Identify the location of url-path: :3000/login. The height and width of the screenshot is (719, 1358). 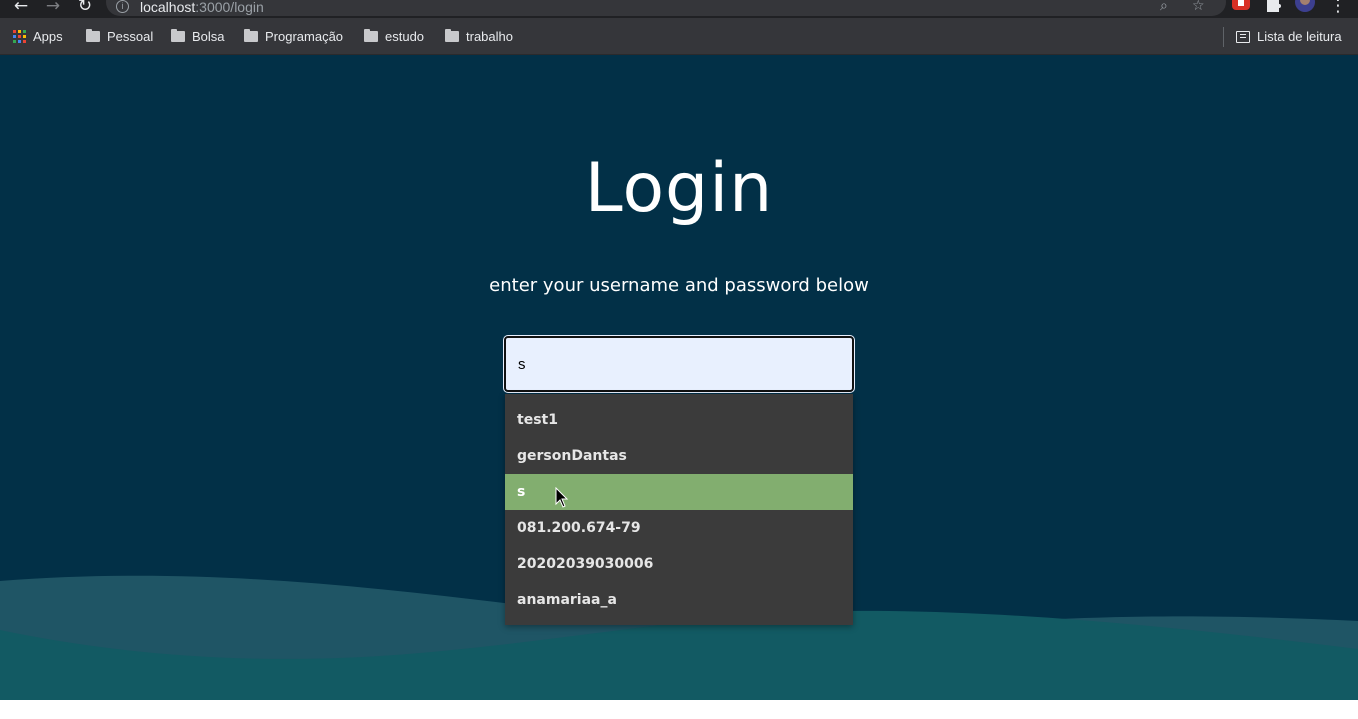
(229, 7).